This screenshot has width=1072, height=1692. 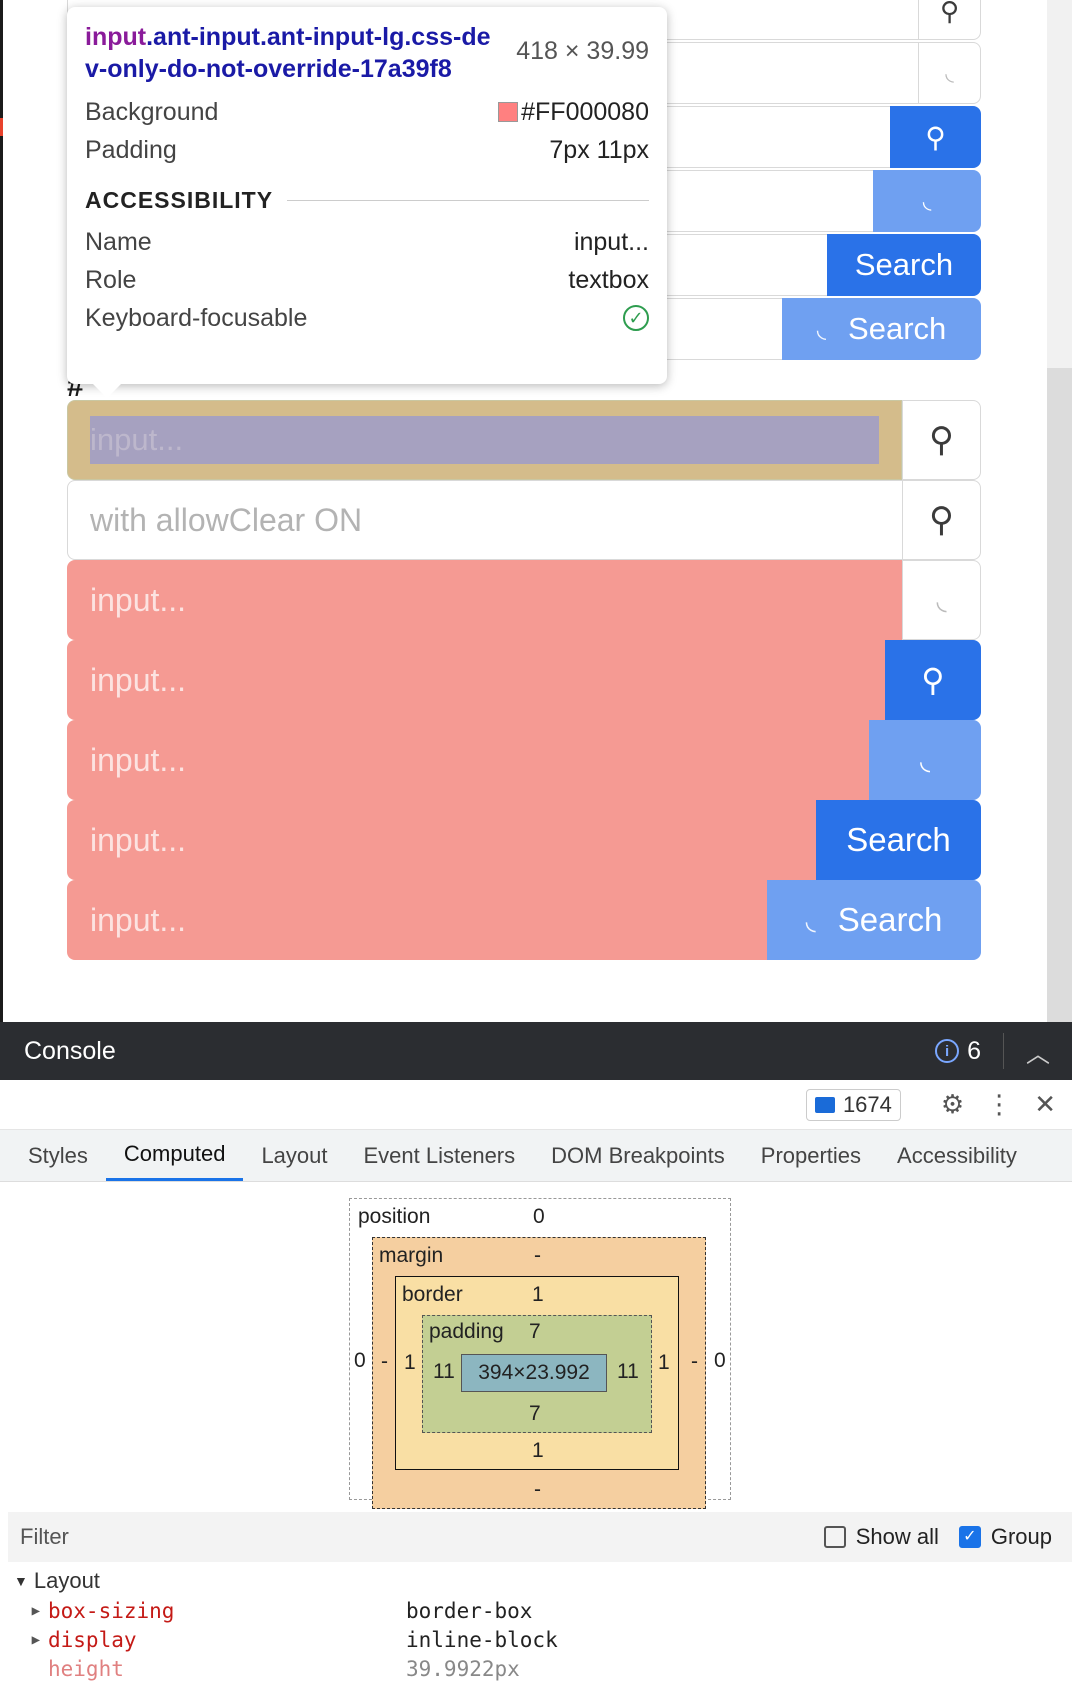 I want to click on chevron-up-icon: ︿, so click(x=1038, y=1051).